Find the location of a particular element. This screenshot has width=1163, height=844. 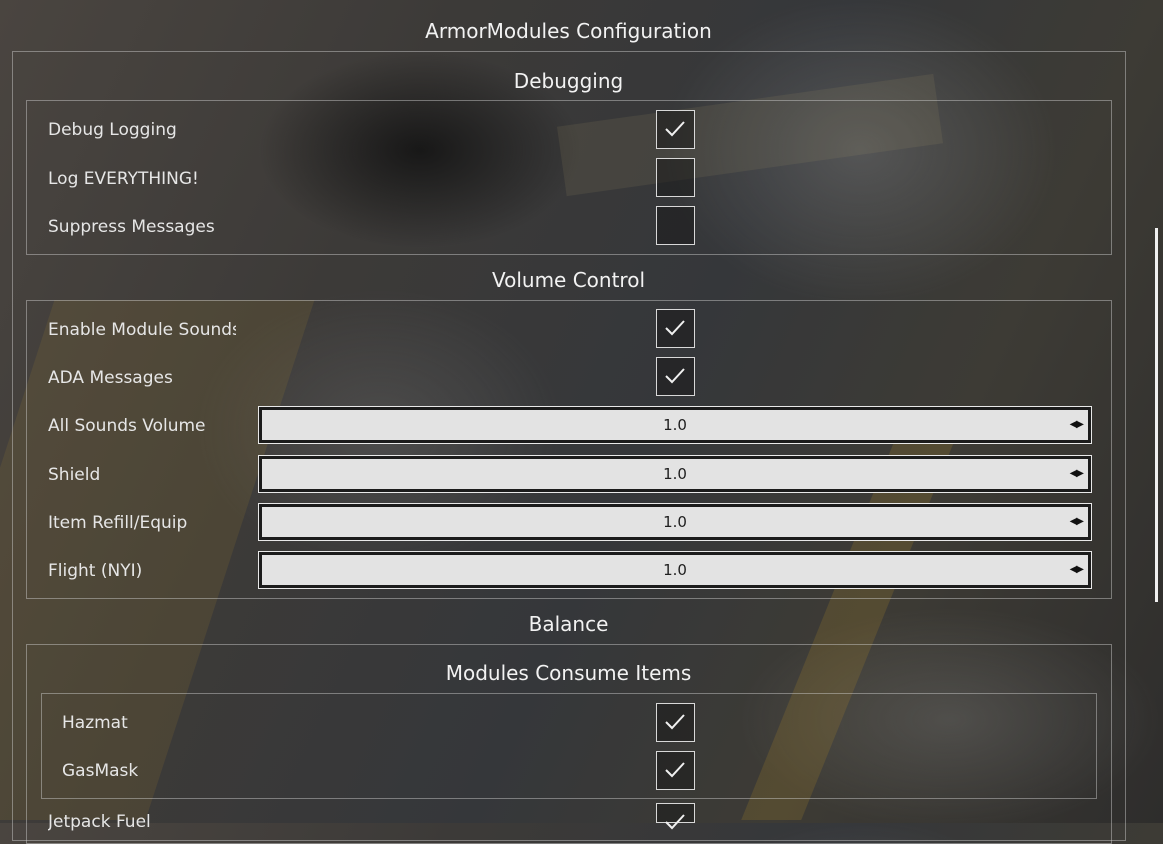

enable-module-sounds-label: Enable Module Sounds is located at coordinates (142, 330).